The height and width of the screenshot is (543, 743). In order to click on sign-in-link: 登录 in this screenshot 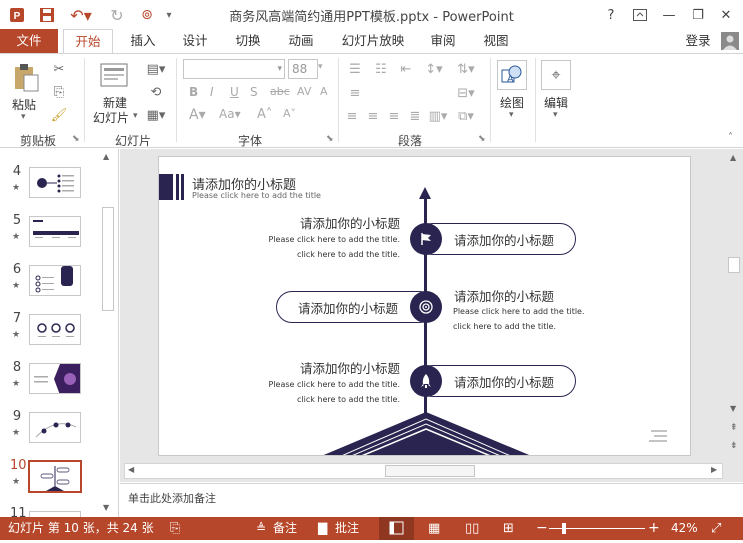, I will do `click(698, 41)`.